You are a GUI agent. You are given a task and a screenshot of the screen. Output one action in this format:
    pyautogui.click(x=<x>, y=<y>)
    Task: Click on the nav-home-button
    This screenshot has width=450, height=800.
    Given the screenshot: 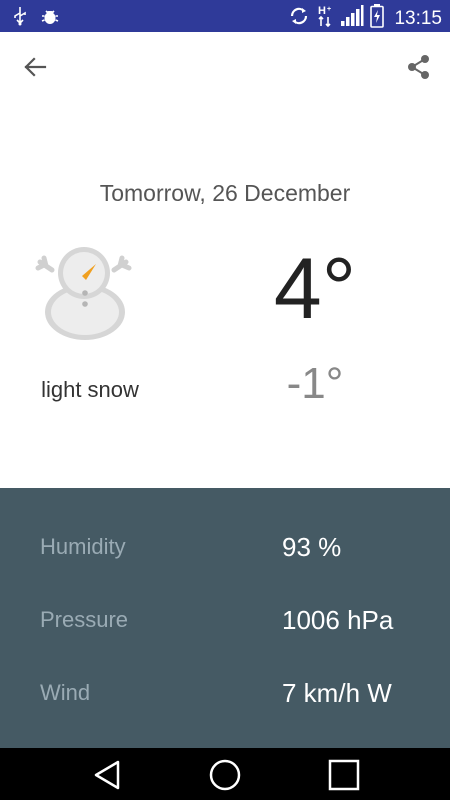 What is the action you would take?
    pyautogui.click(x=225, y=775)
    